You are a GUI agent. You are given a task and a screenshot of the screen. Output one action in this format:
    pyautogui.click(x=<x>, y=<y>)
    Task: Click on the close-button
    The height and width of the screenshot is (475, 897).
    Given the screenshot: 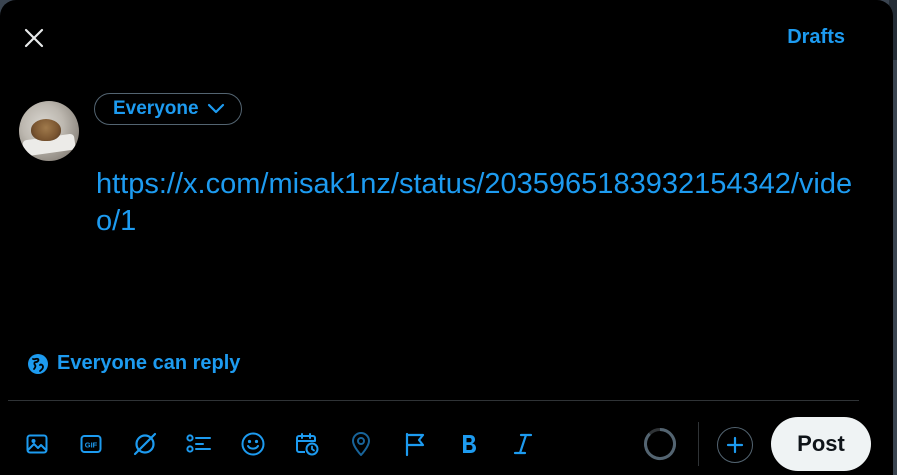 What is the action you would take?
    pyautogui.click(x=34, y=38)
    